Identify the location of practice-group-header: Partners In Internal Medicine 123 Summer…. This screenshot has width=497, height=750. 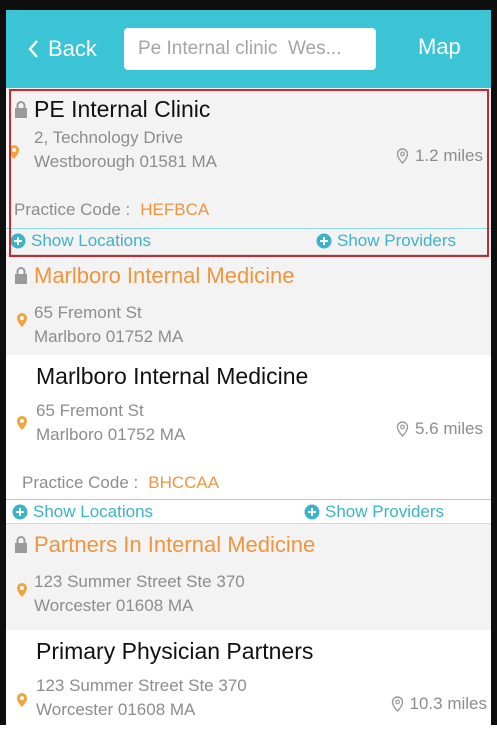
(248, 577).